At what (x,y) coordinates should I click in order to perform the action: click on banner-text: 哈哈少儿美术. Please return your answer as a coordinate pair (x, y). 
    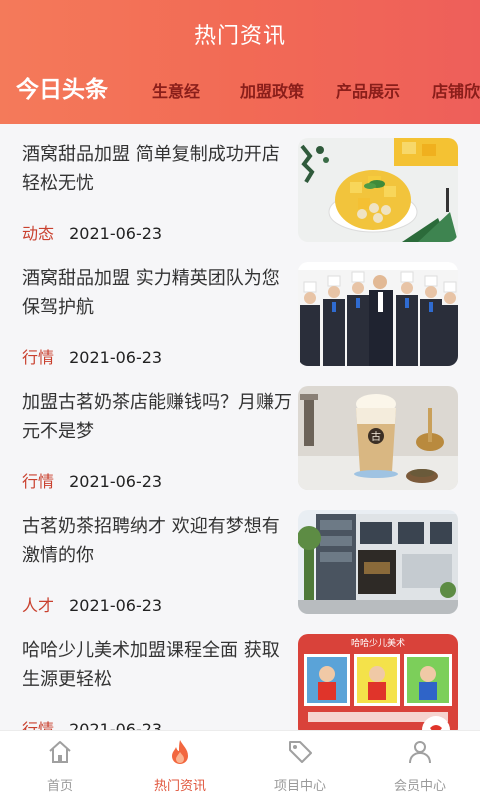
    Looking at the image, I should click on (378, 643).